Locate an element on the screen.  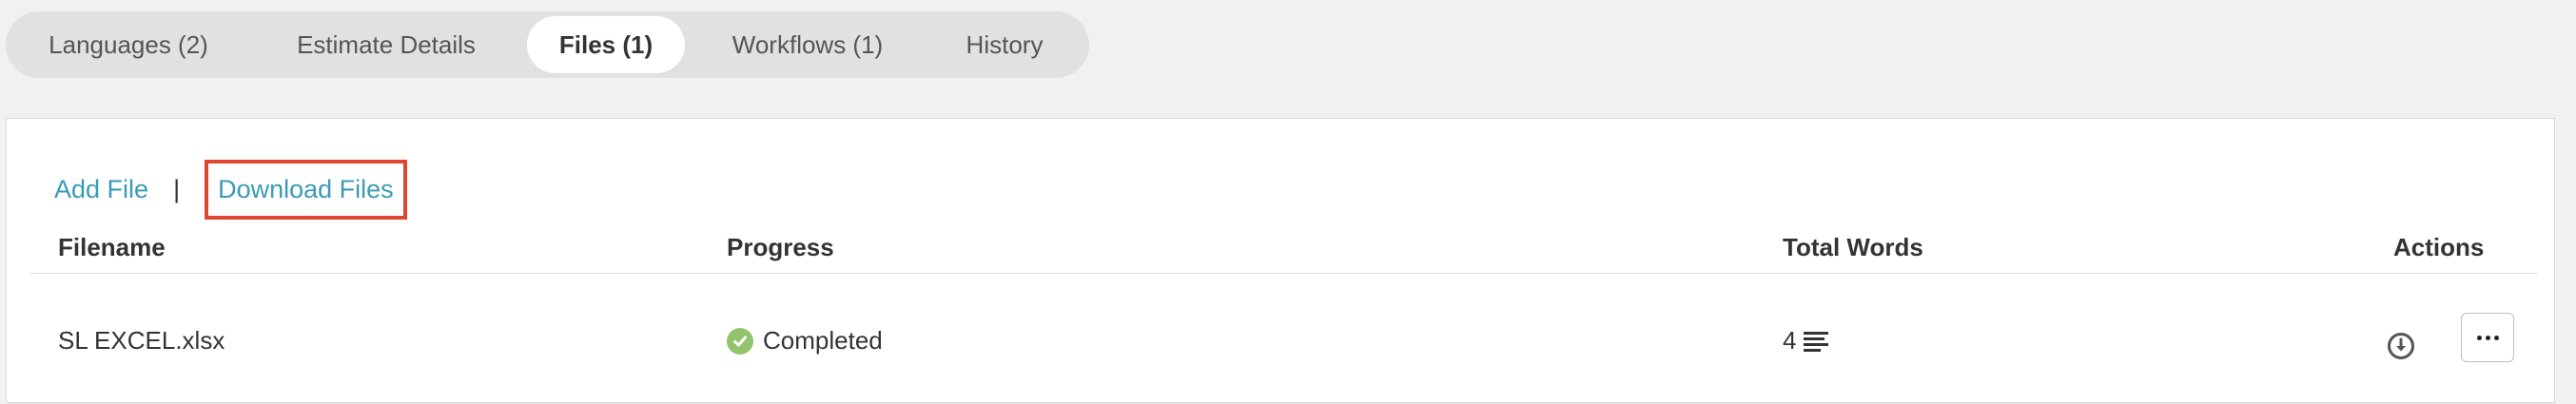
column-header-actions: Actions is located at coordinates (2439, 247).